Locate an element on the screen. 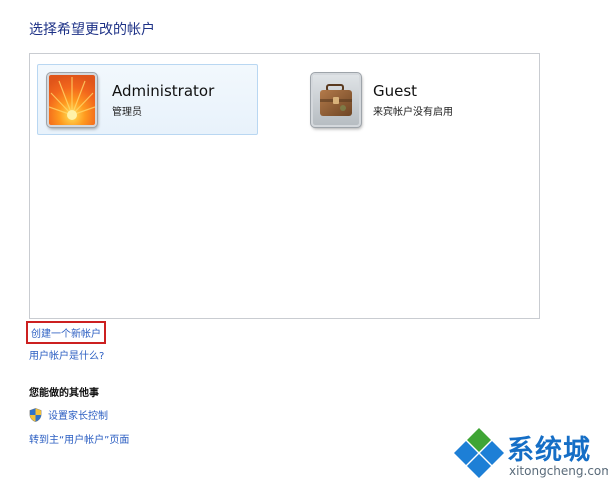 This screenshot has width=608, height=481. main-user-accounts-page-link: 转到主“用户帐户”页面 is located at coordinates (79, 438).